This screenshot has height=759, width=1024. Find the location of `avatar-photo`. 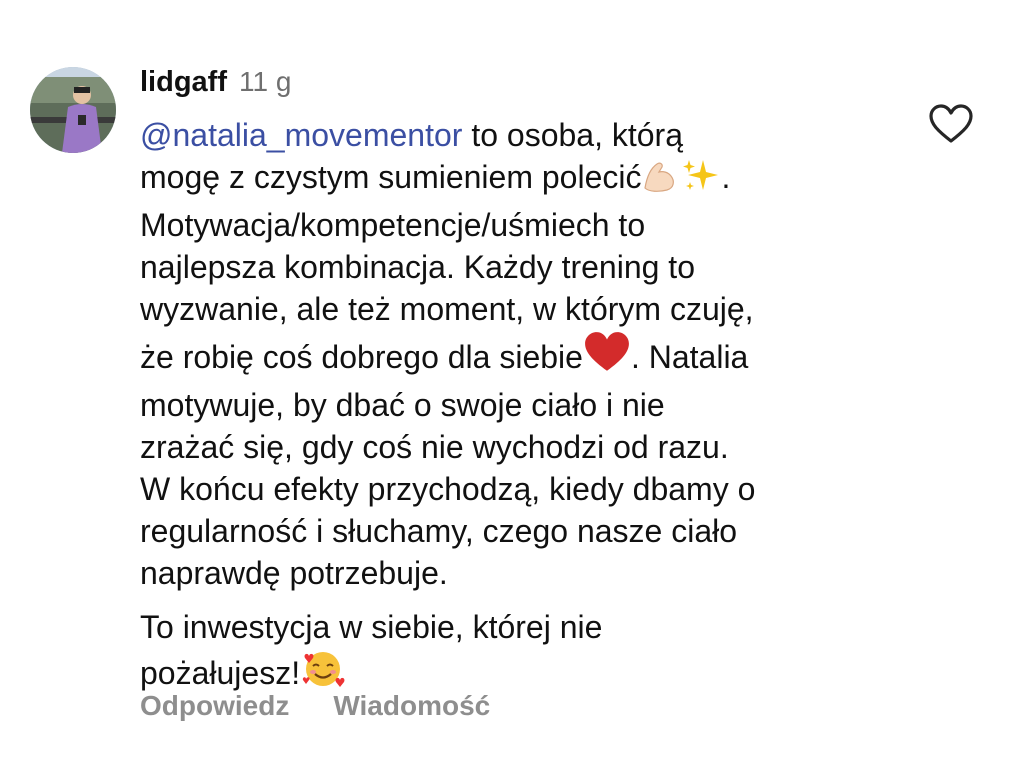

avatar-photo is located at coordinates (73, 110).